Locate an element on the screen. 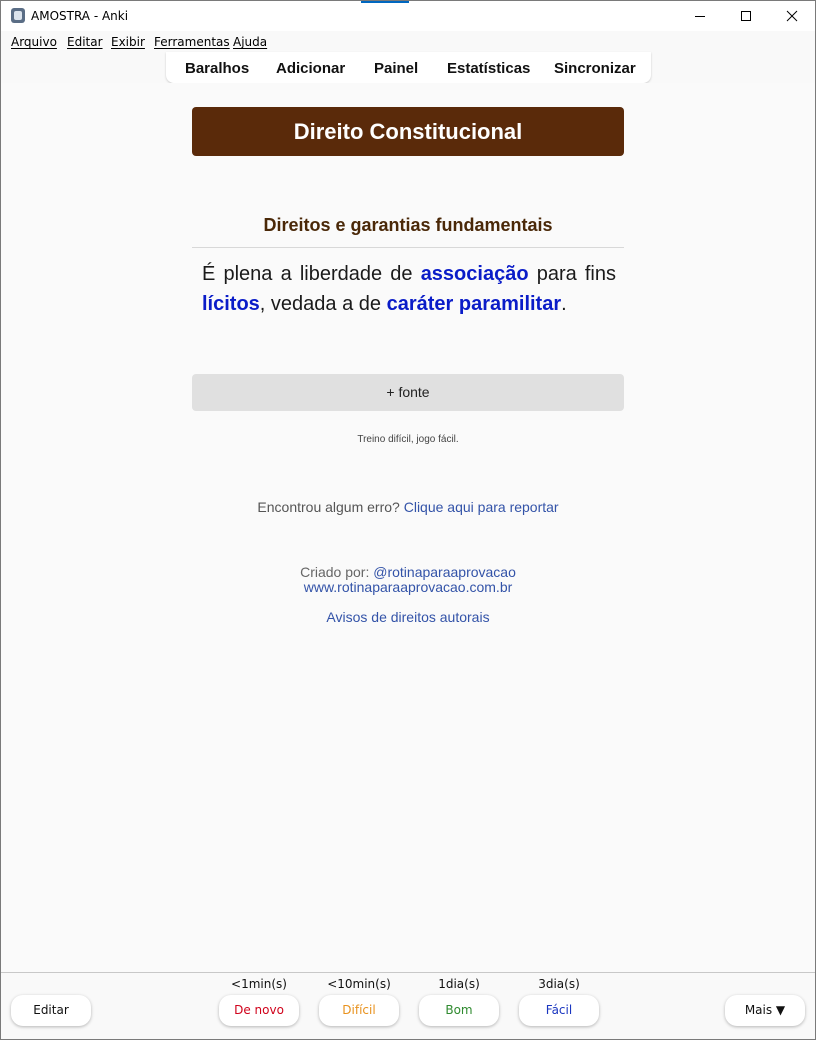 This screenshot has width=816, height=1040. toolbar-sincronizar: Sincronizar is located at coordinates (595, 68).